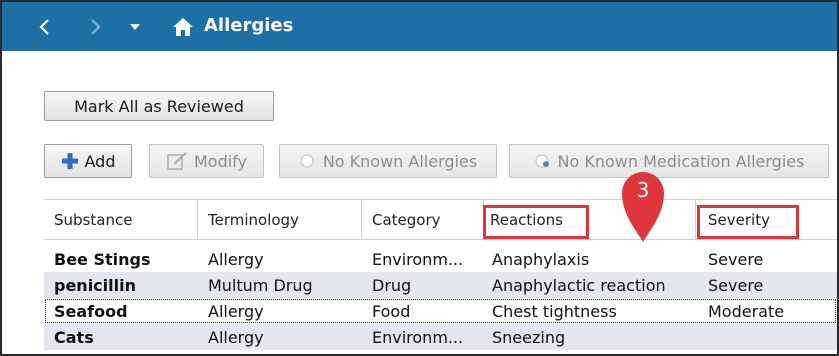 The width and height of the screenshot is (839, 356). What do you see at coordinates (74, 337) in the screenshot?
I see `cell-substance: Cats` at bounding box center [74, 337].